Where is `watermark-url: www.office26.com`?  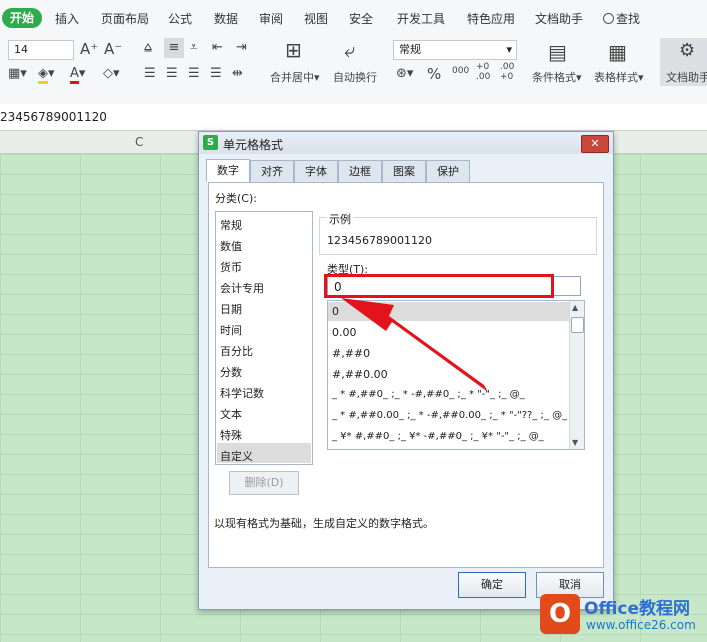 watermark-url: www.office26.com is located at coordinates (641, 625).